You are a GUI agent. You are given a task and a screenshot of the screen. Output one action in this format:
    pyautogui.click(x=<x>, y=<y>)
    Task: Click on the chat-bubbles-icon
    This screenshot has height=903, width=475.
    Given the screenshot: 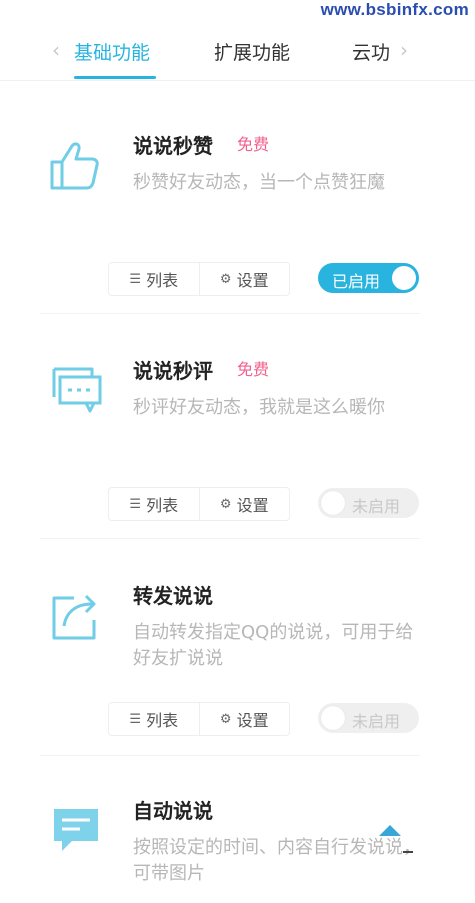 What is the action you would take?
    pyautogui.click(x=77, y=390)
    